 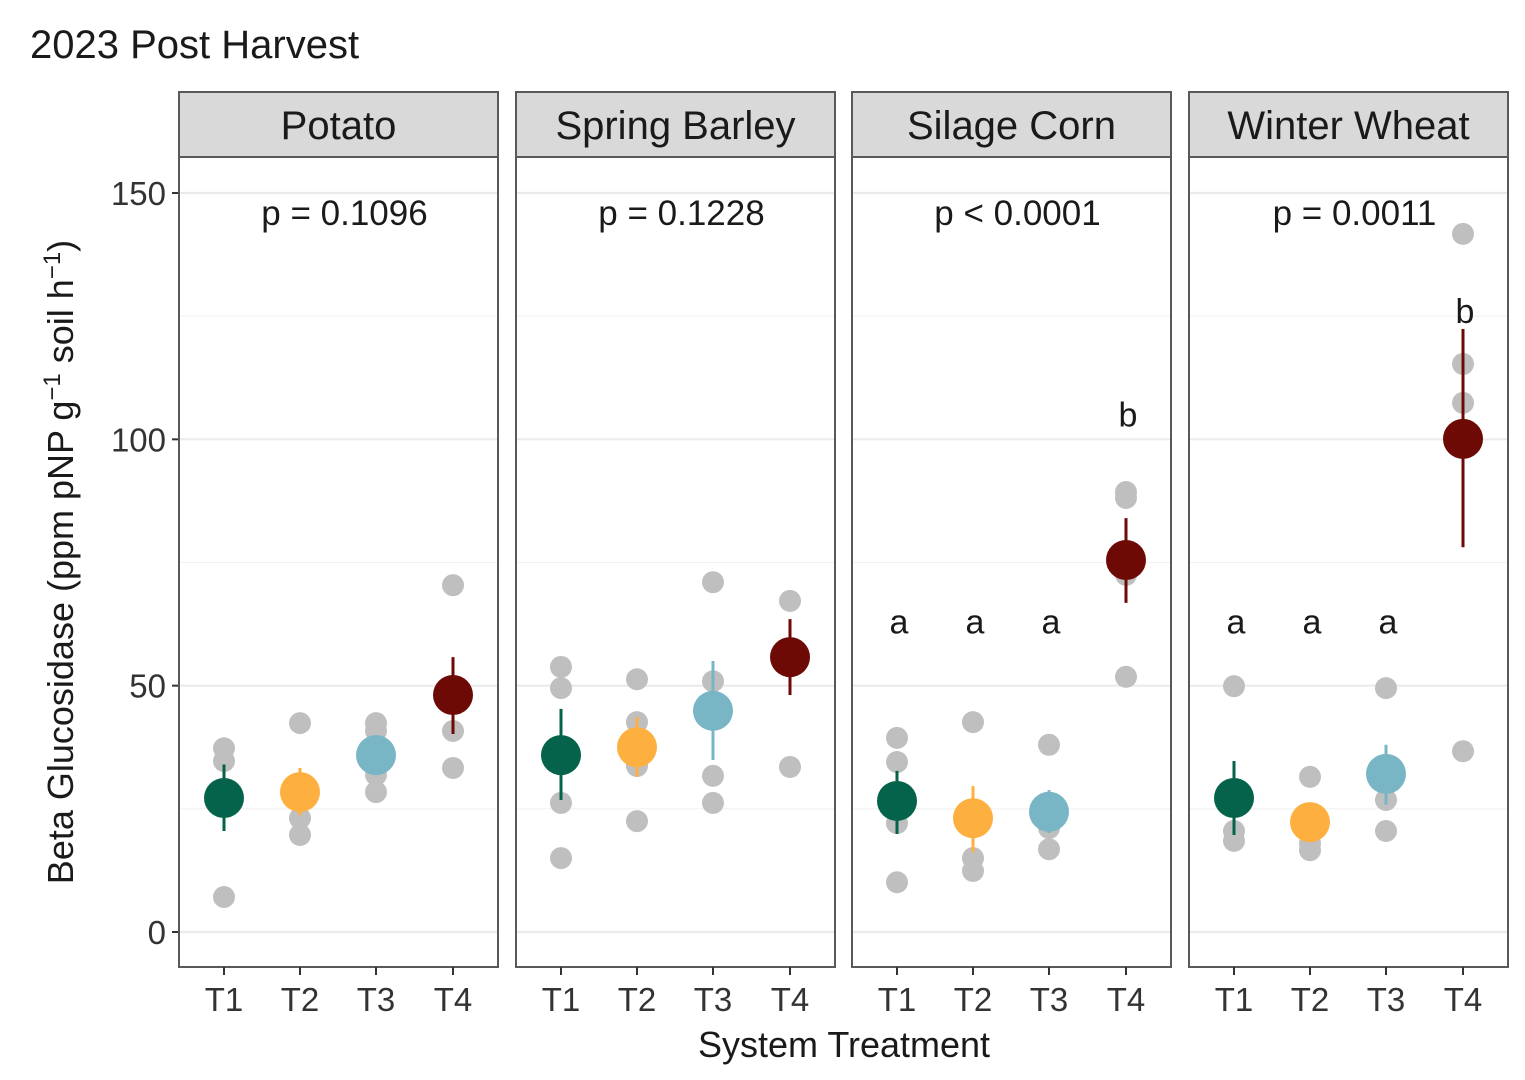 What do you see at coordinates (1355, 213) in the screenshot?
I see `p-value-label: p = 0.0011` at bounding box center [1355, 213].